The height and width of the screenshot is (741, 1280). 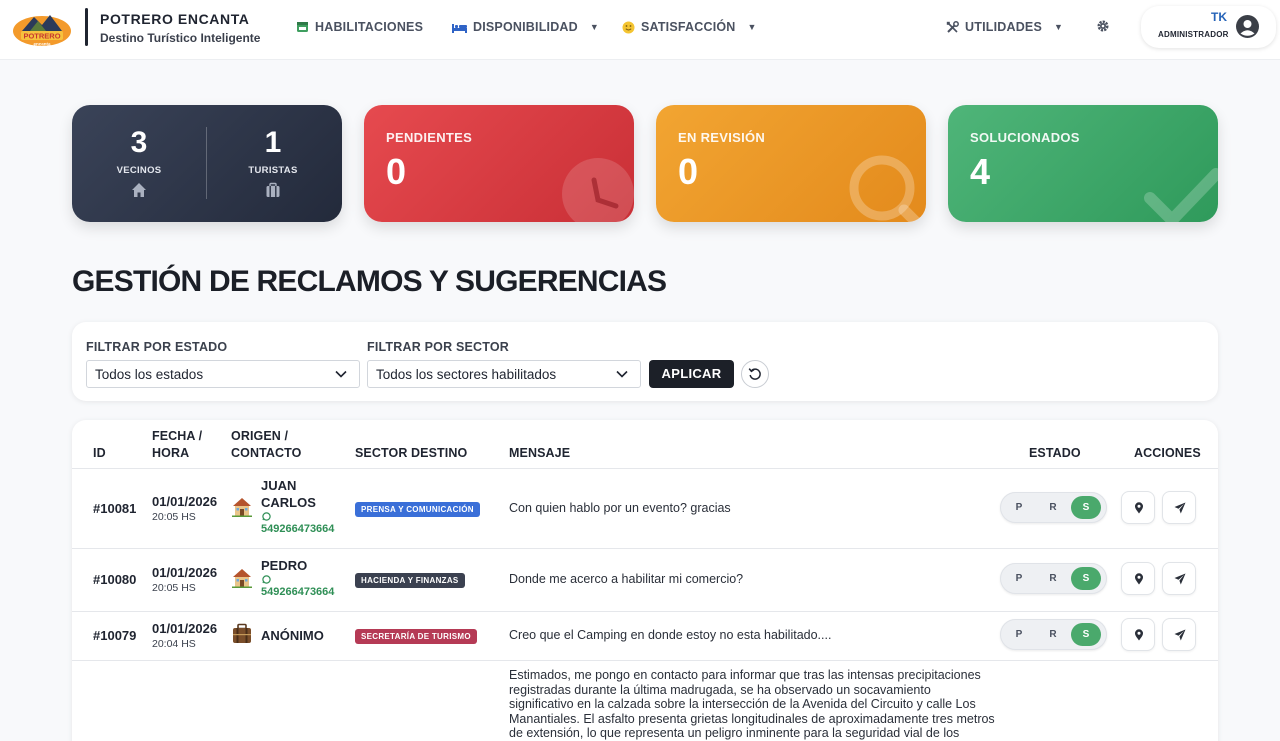 I want to click on reset-icon, so click(x=754, y=374).